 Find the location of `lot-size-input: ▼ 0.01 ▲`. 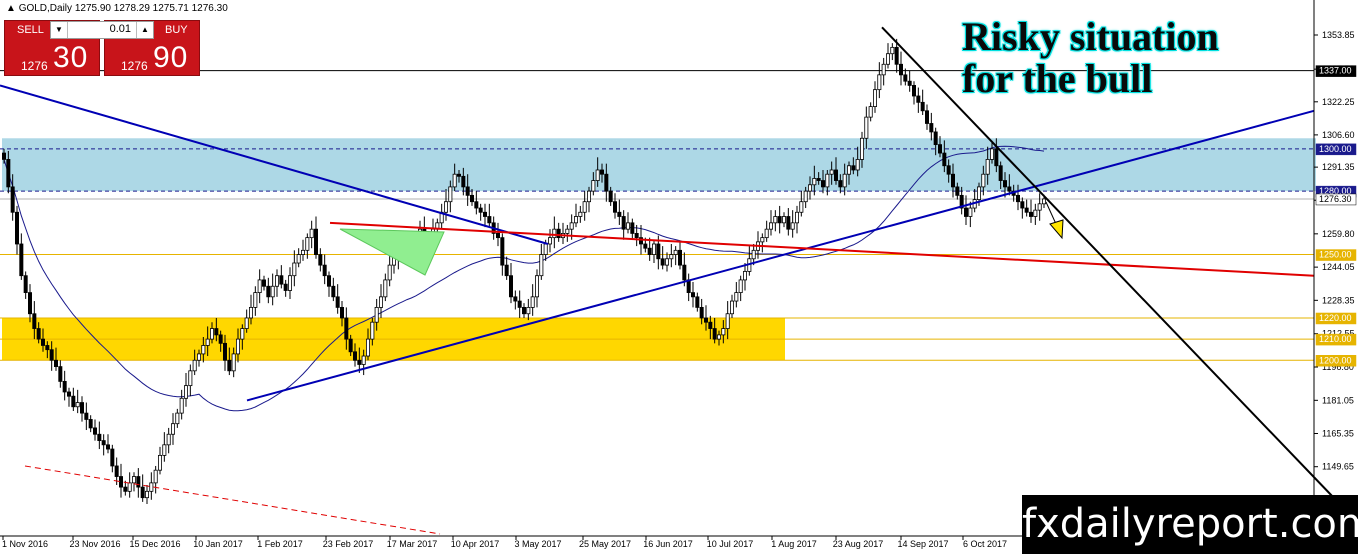

lot-size-input: ▼ 0.01 ▲ is located at coordinates (102, 30).